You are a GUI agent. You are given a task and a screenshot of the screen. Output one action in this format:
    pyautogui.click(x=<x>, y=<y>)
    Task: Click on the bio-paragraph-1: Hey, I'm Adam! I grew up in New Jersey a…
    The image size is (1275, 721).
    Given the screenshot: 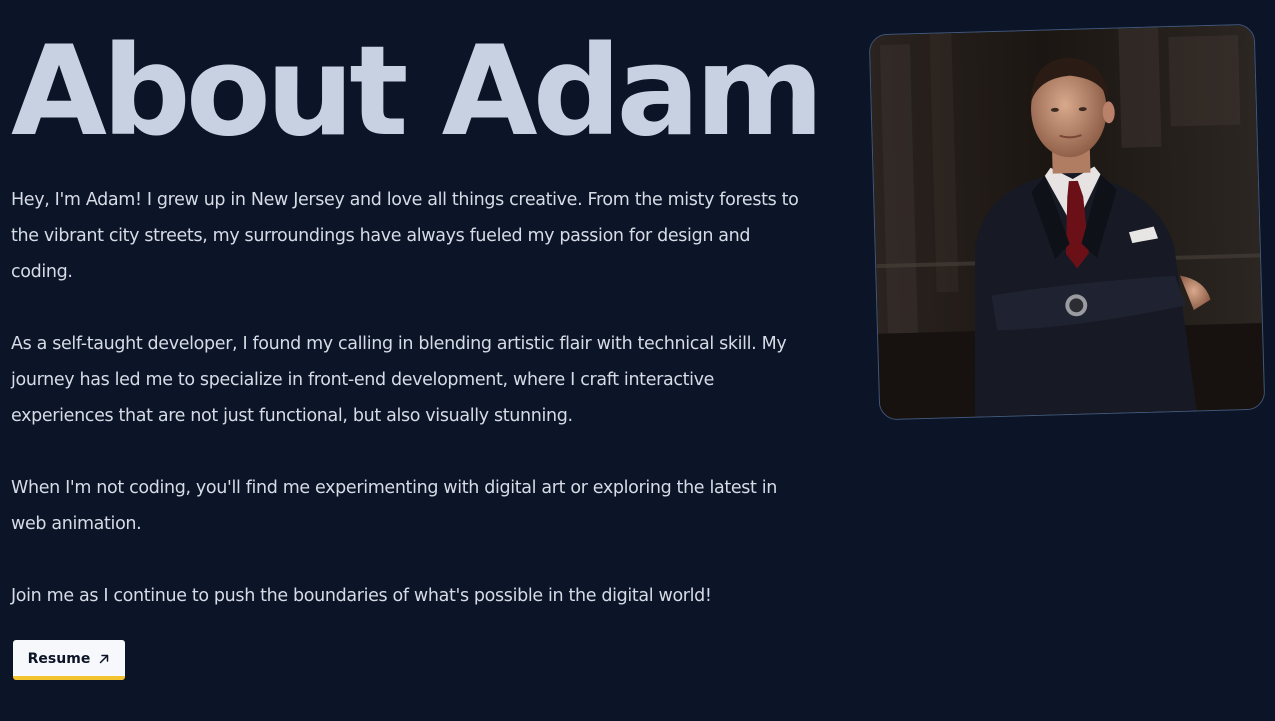 What is the action you would take?
    pyautogui.click(x=405, y=236)
    